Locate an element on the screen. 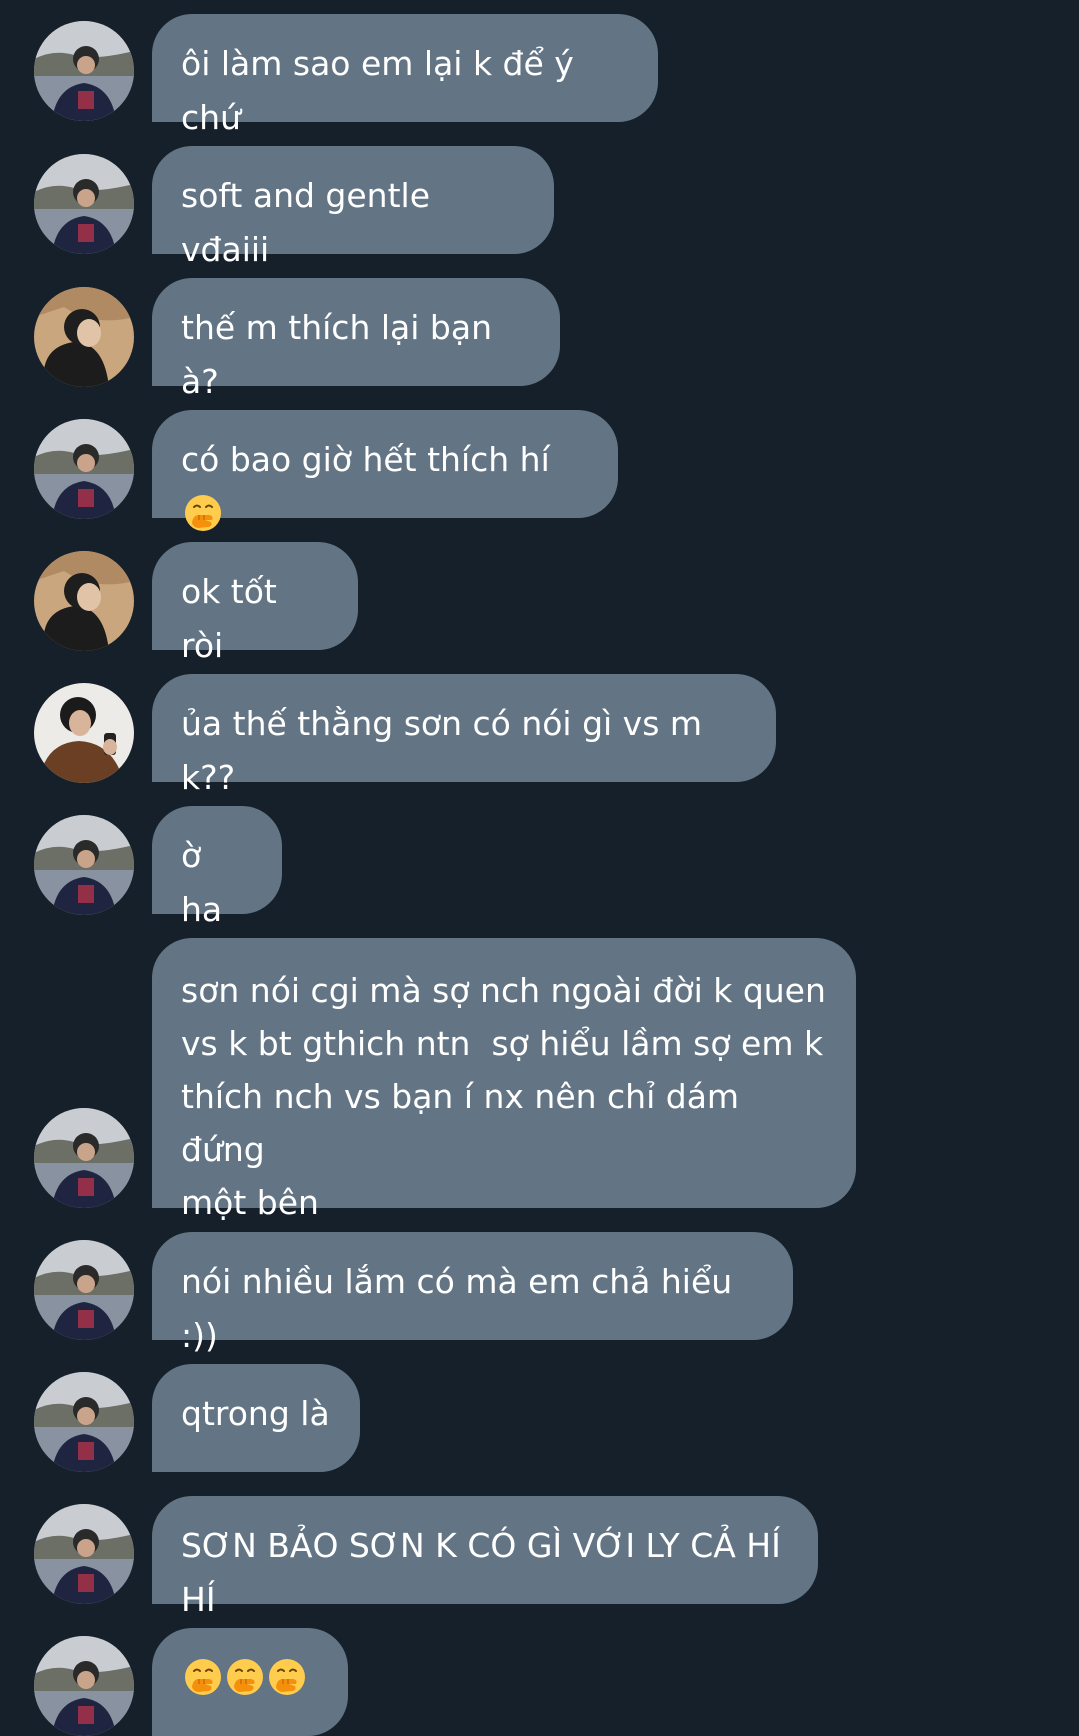 Image resolution: width=1079 pixels, height=1736 pixels. message-bubble: qtrong là is located at coordinates (256, 1418).